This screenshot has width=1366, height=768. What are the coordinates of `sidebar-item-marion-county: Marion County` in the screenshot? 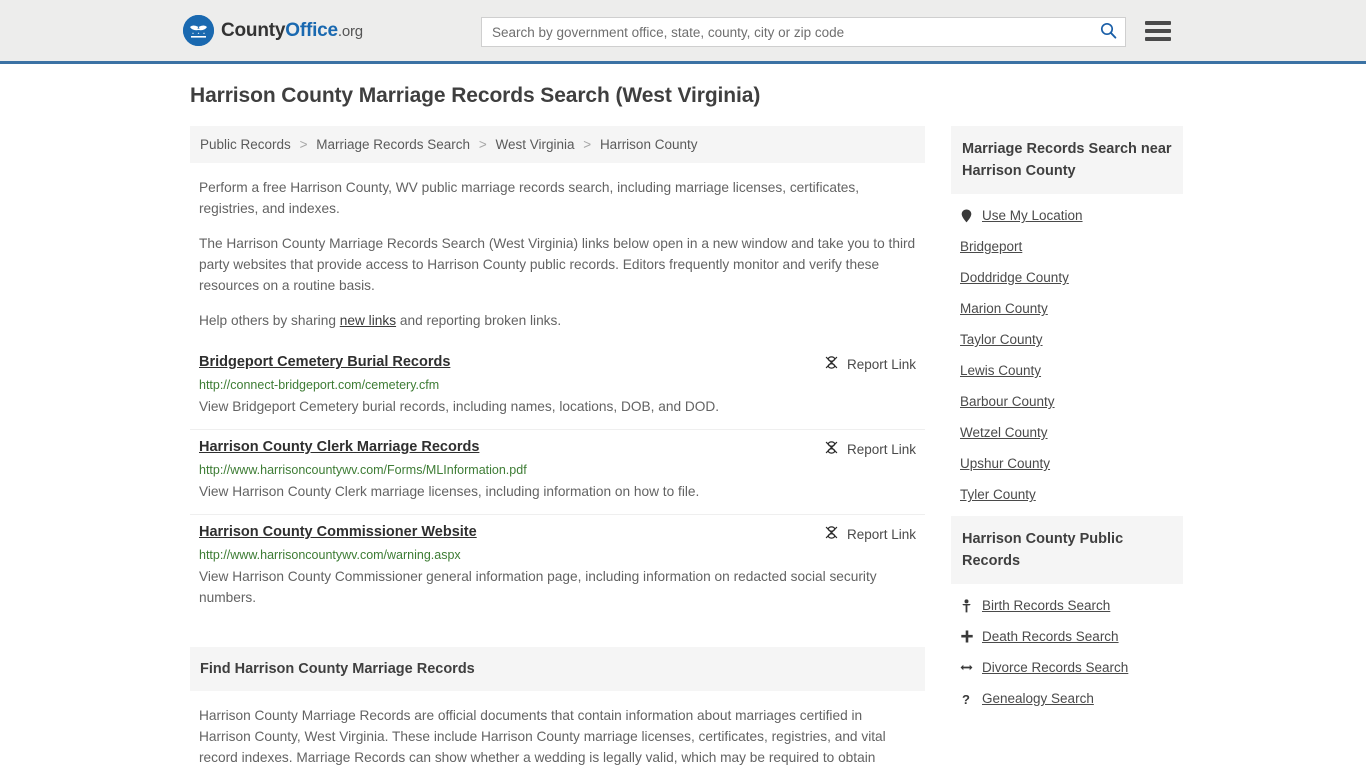 It's located at (1071, 308).